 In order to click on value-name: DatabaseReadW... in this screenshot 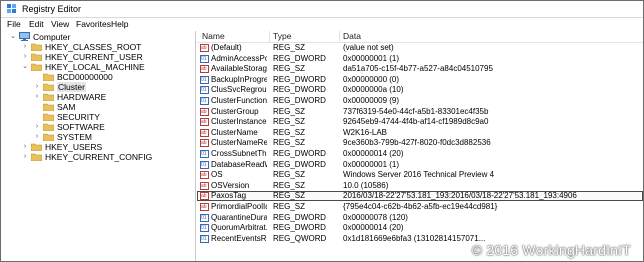, I will do `click(239, 164)`.